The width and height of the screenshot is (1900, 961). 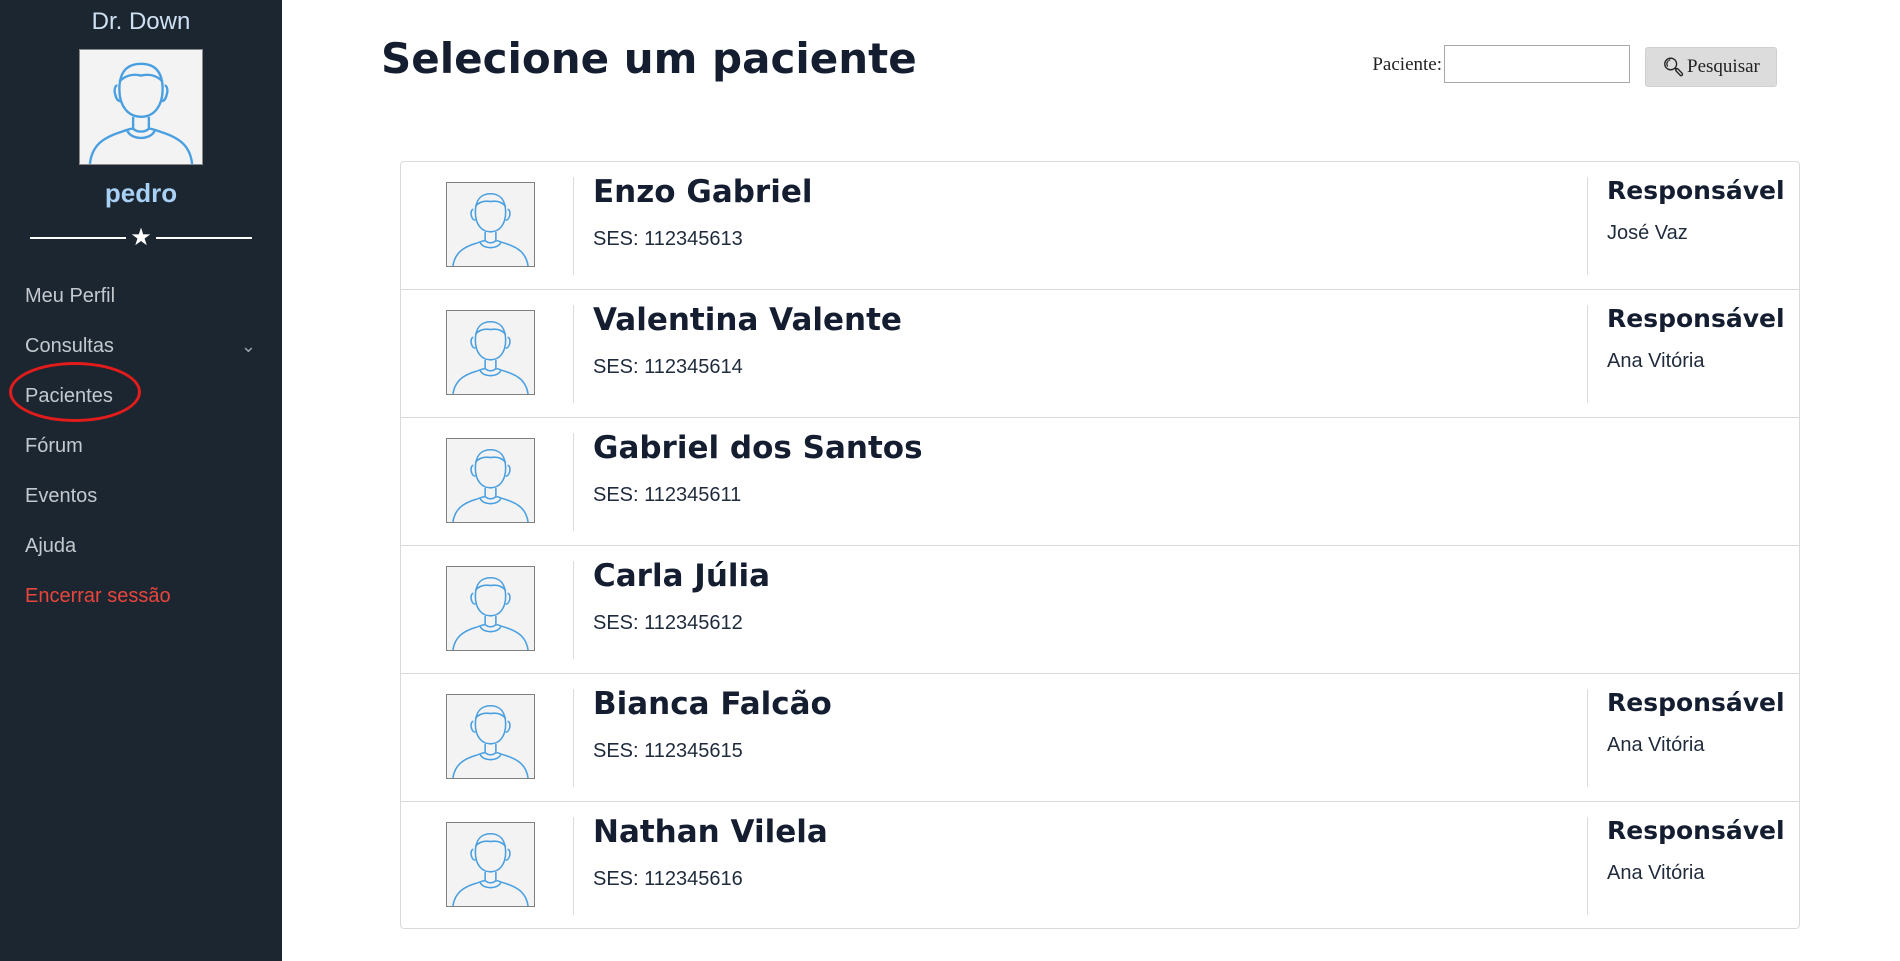 What do you see at coordinates (1674, 66) in the screenshot?
I see `search-icon: 🔍︎` at bounding box center [1674, 66].